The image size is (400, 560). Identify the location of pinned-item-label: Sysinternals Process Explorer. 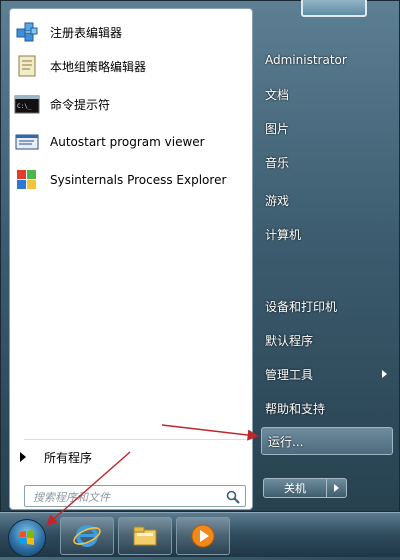
(138, 180).